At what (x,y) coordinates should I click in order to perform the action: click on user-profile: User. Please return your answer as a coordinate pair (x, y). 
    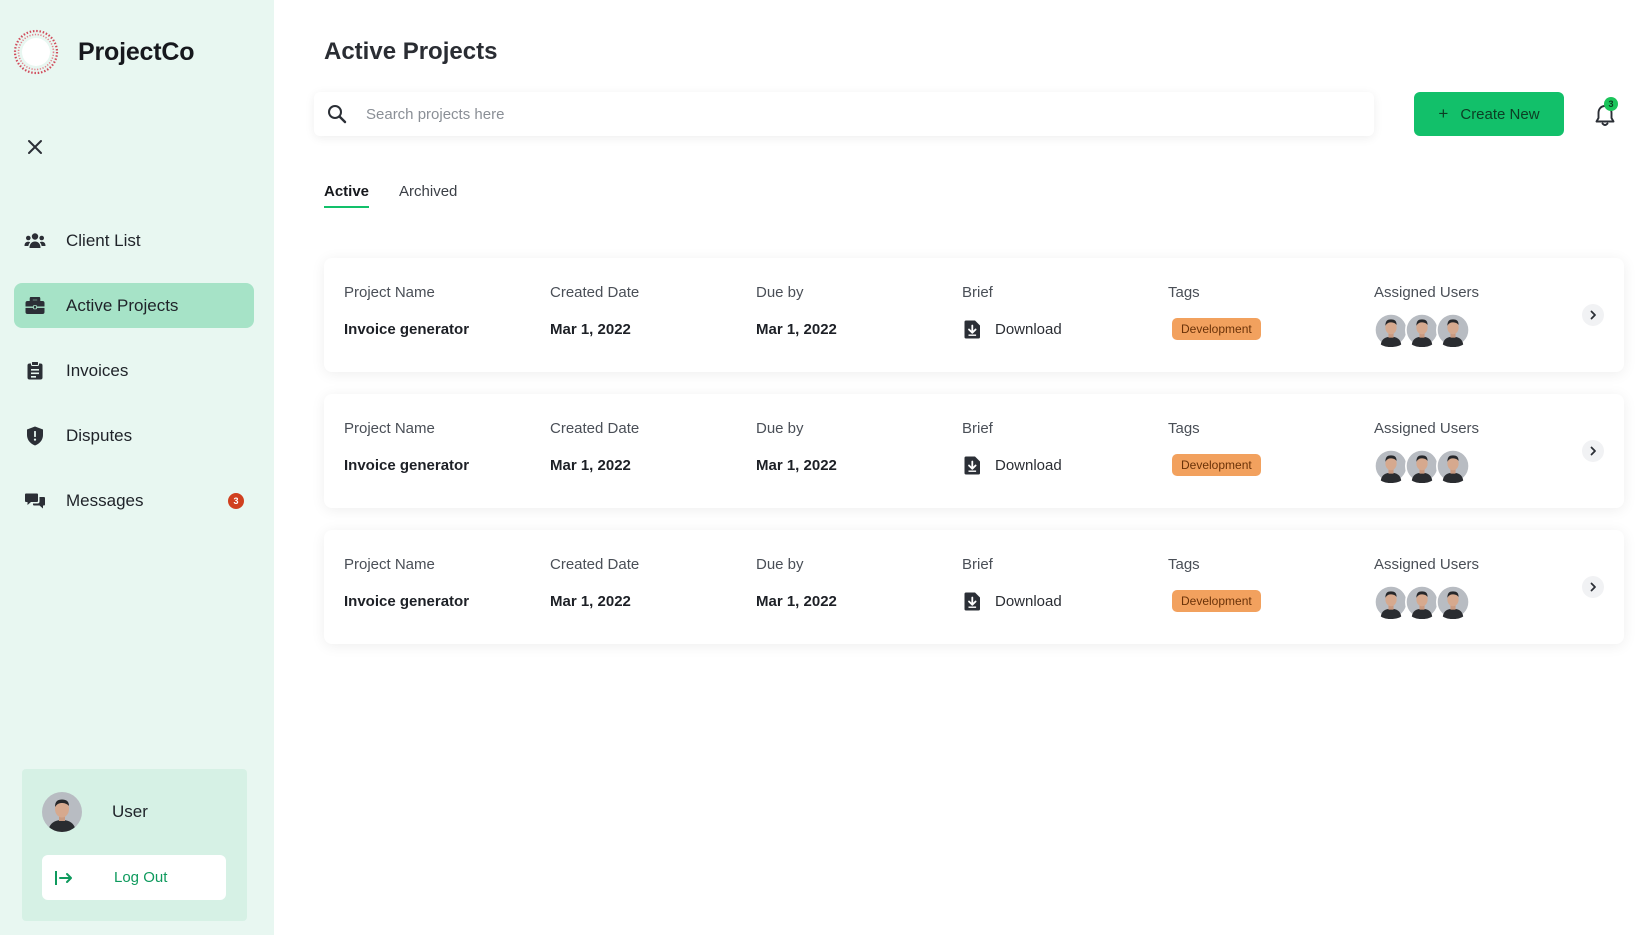
    Looking at the image, I should click on (95, 812).